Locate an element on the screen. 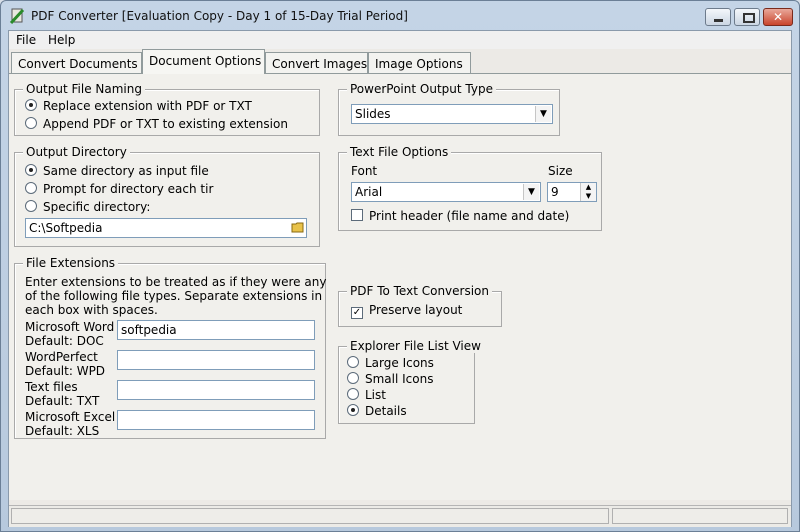 The image size is (800, 532). radio-details: Details is located at coordinates (377, 411).